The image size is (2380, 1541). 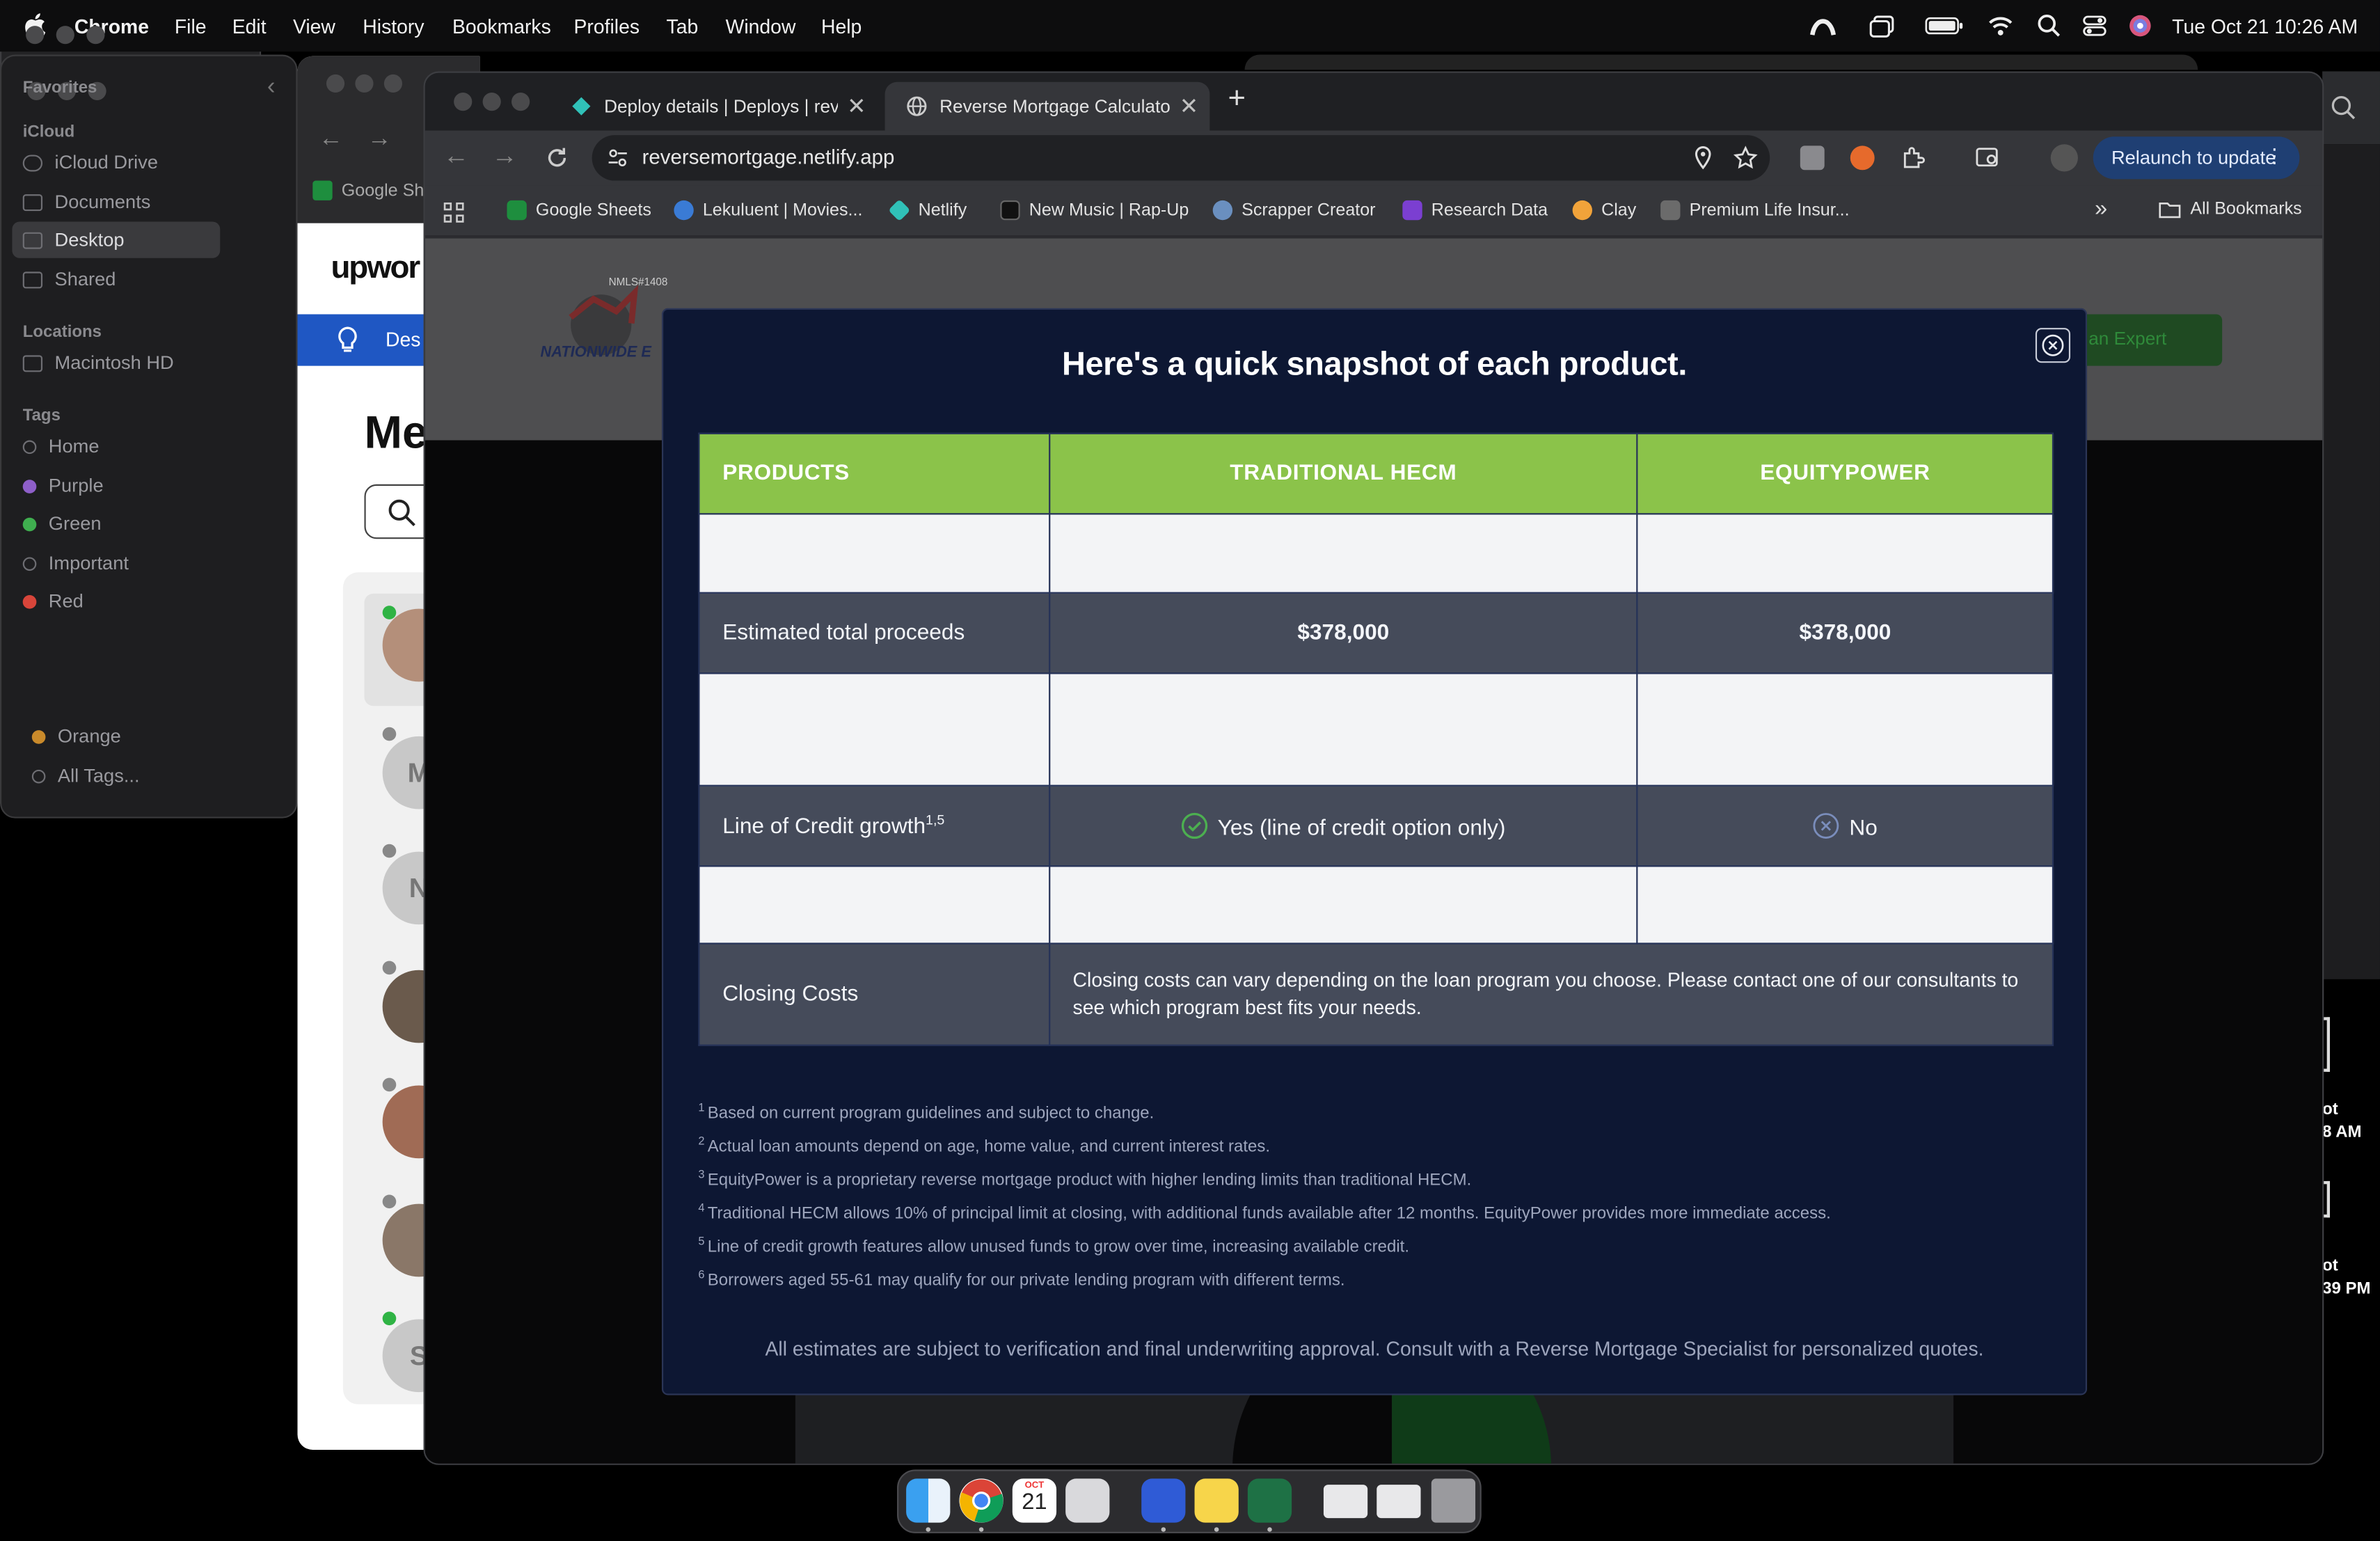 What do you see at coordinates (111, 26) in the screenshot?
I see `menu-app-chrome: Chrome` at bounding box center [111, 26].